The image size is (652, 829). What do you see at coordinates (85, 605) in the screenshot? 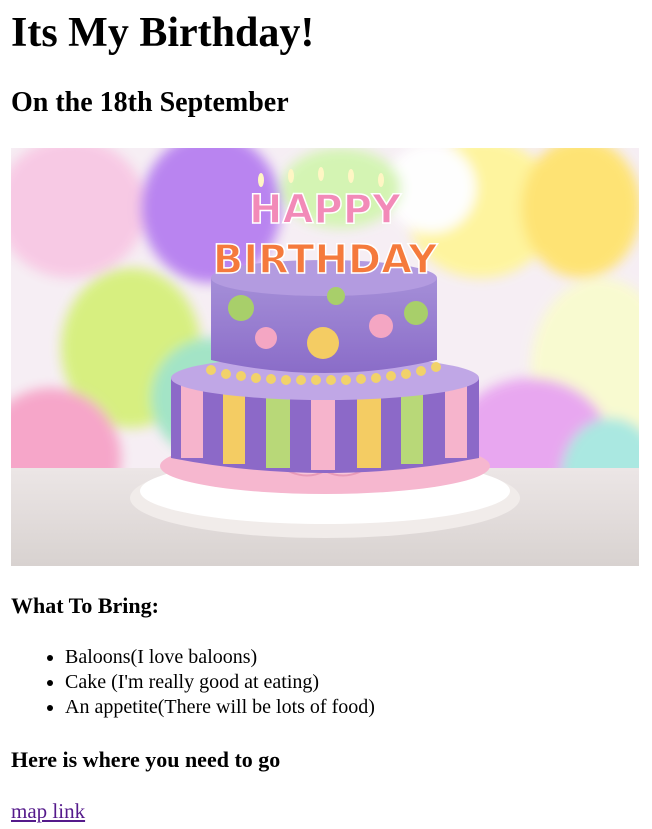
I see `what-to-bring-heading: What To Bring:` at bounding box center [85, 605].